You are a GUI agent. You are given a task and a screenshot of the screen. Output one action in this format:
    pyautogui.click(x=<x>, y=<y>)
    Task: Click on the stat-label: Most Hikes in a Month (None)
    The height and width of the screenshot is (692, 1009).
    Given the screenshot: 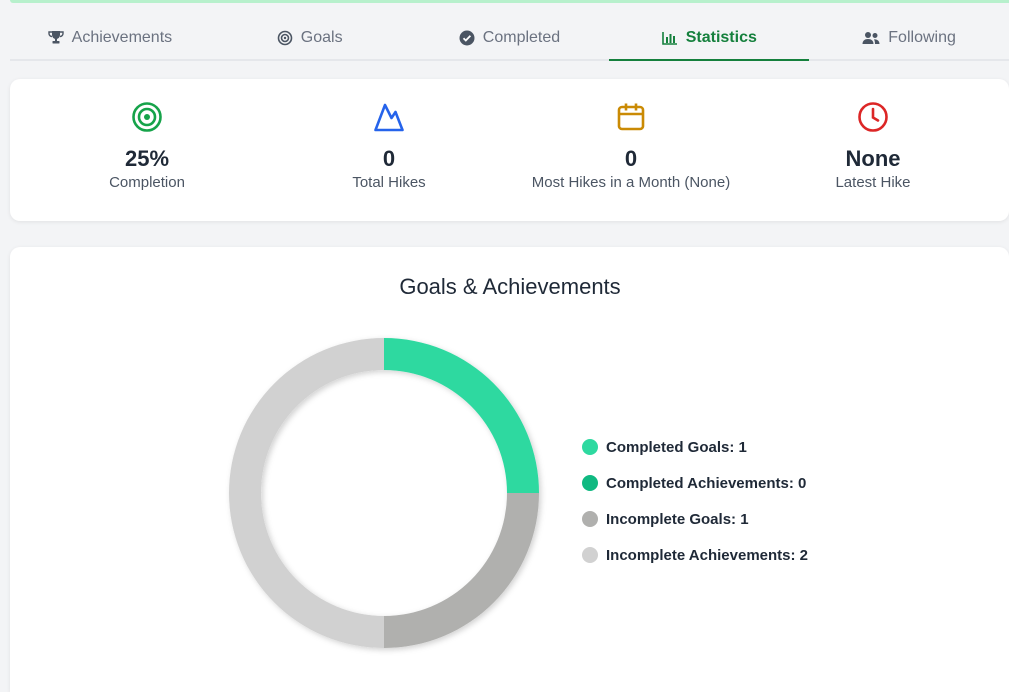 What is the action you would take?
    pyautogui.click(x=631, y=182)
    